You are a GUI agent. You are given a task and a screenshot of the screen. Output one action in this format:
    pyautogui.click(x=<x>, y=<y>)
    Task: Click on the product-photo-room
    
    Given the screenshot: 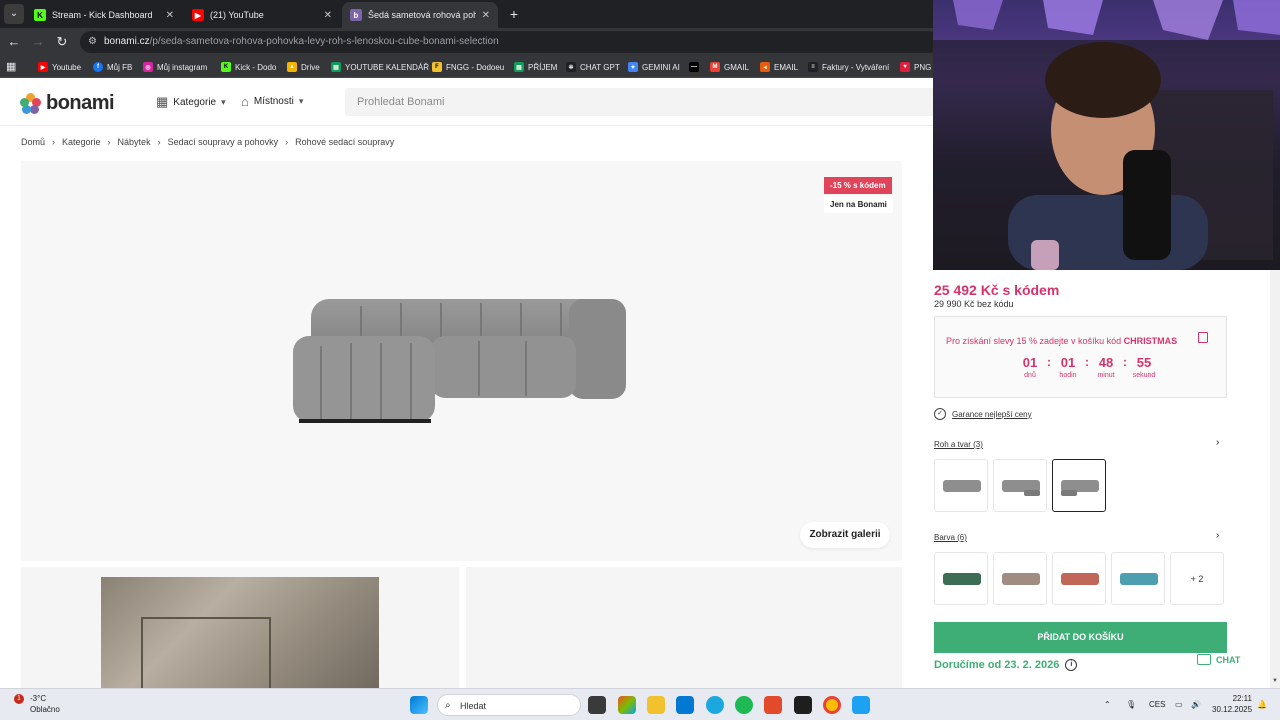 What is the action you would take?
    pyautogui.click(x=240, y=627)
    